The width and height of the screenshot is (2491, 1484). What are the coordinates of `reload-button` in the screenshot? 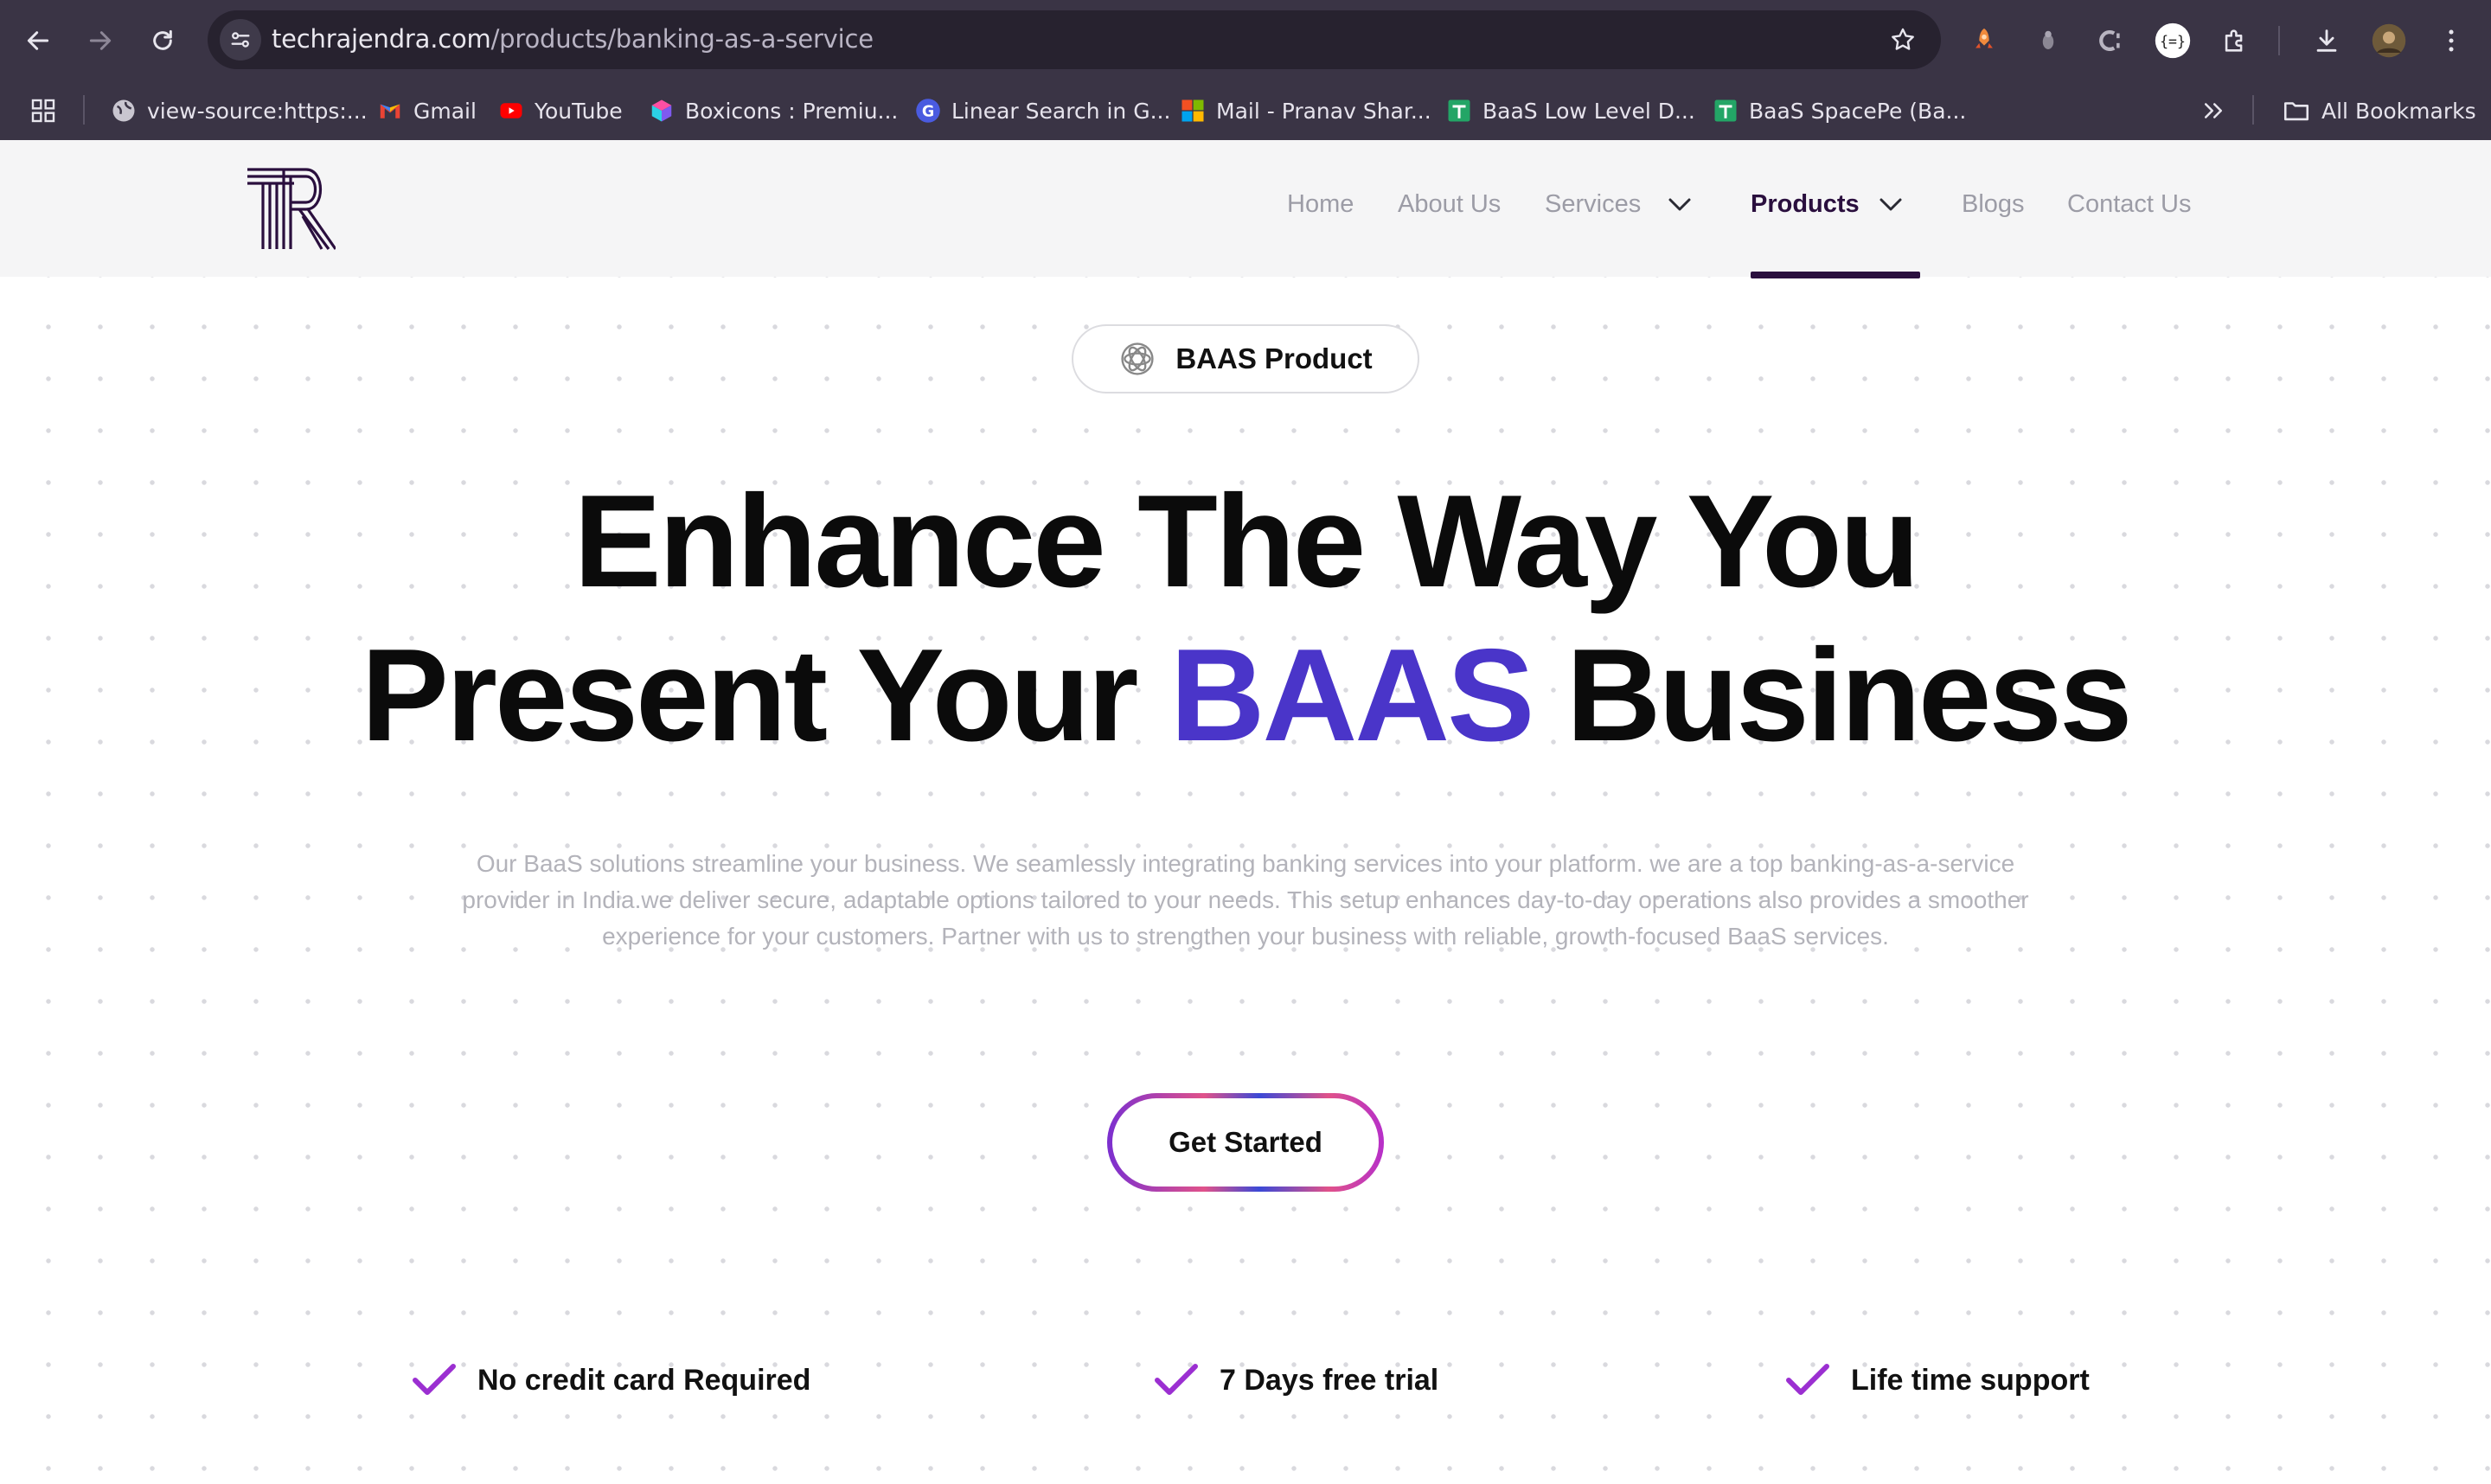 It's located at (163, 41).